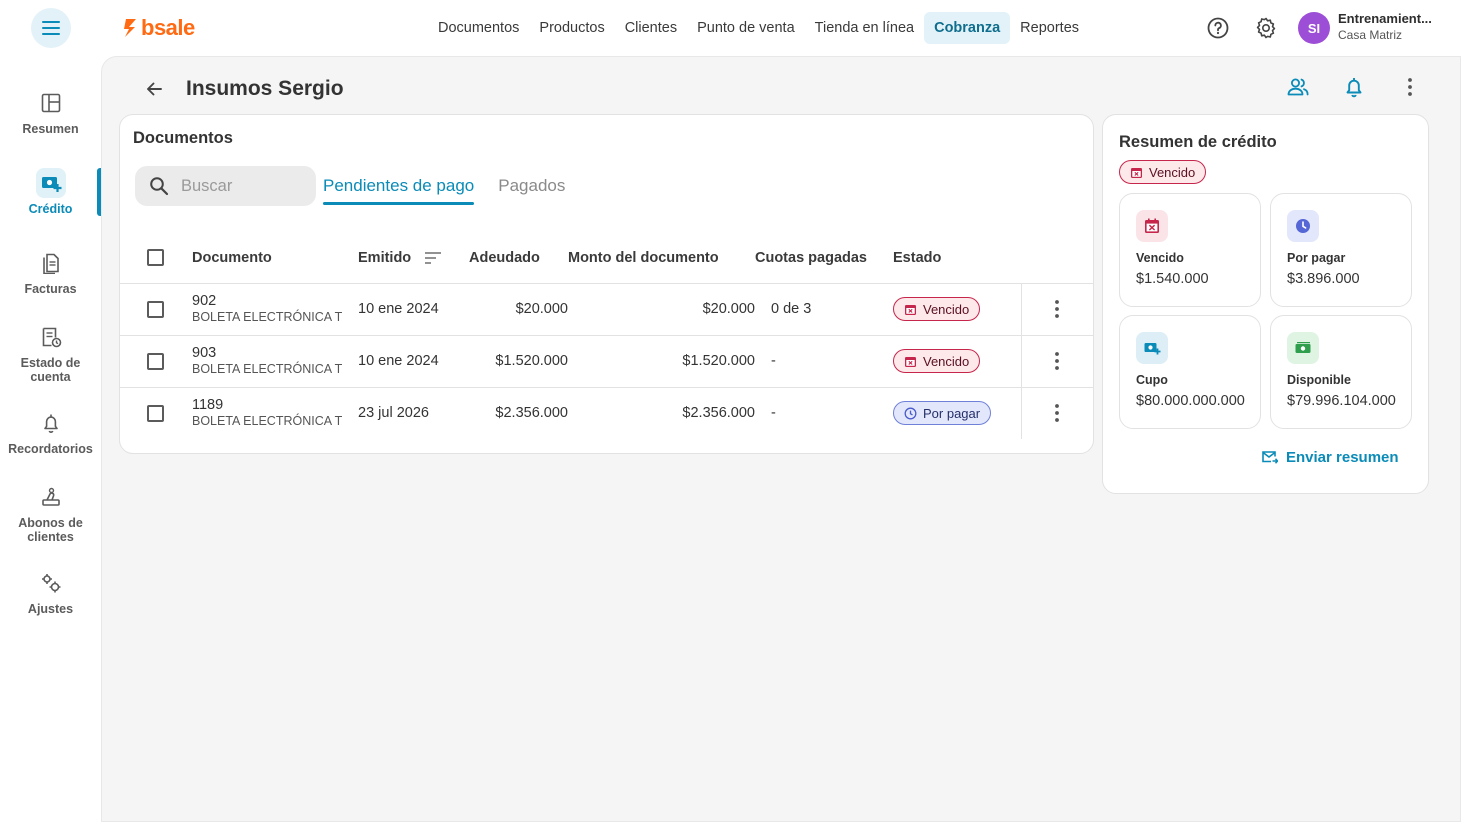  I want to click on document-cell: 1189 BOLETA ELECTRÓNICA T, so click(275, 413).